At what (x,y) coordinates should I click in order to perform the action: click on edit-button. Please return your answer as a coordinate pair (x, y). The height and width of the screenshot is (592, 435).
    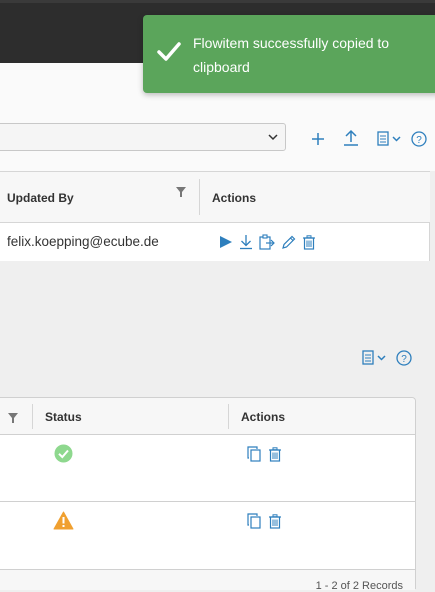
    Looking at the image, I should click on (288, 242).